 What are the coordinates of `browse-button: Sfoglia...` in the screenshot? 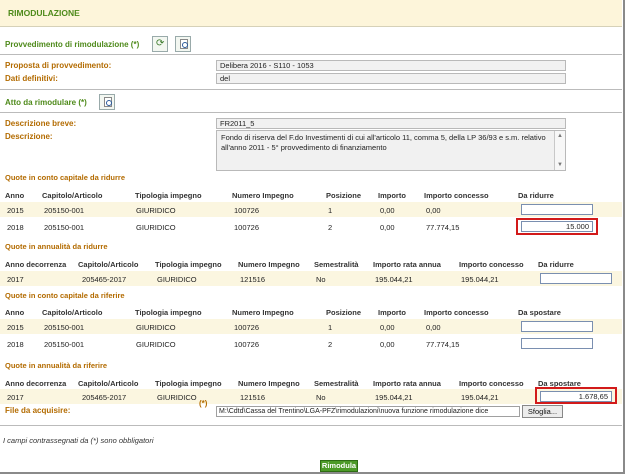 It's located at (542, 411).